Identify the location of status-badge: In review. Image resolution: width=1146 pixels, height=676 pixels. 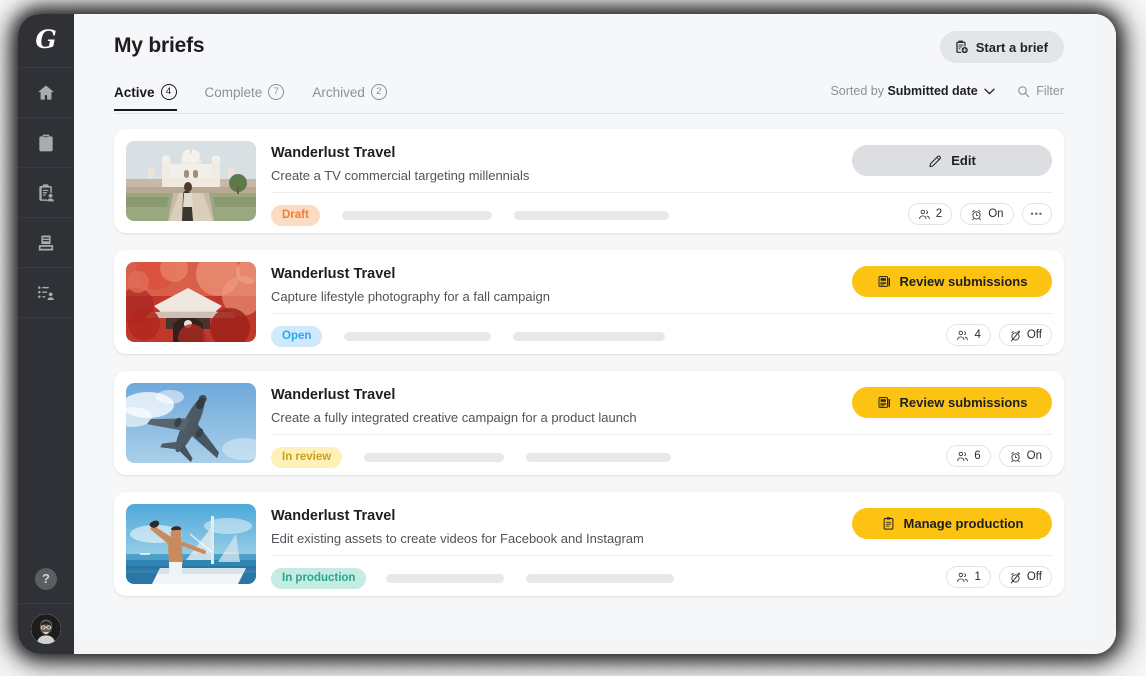
(307, 457).